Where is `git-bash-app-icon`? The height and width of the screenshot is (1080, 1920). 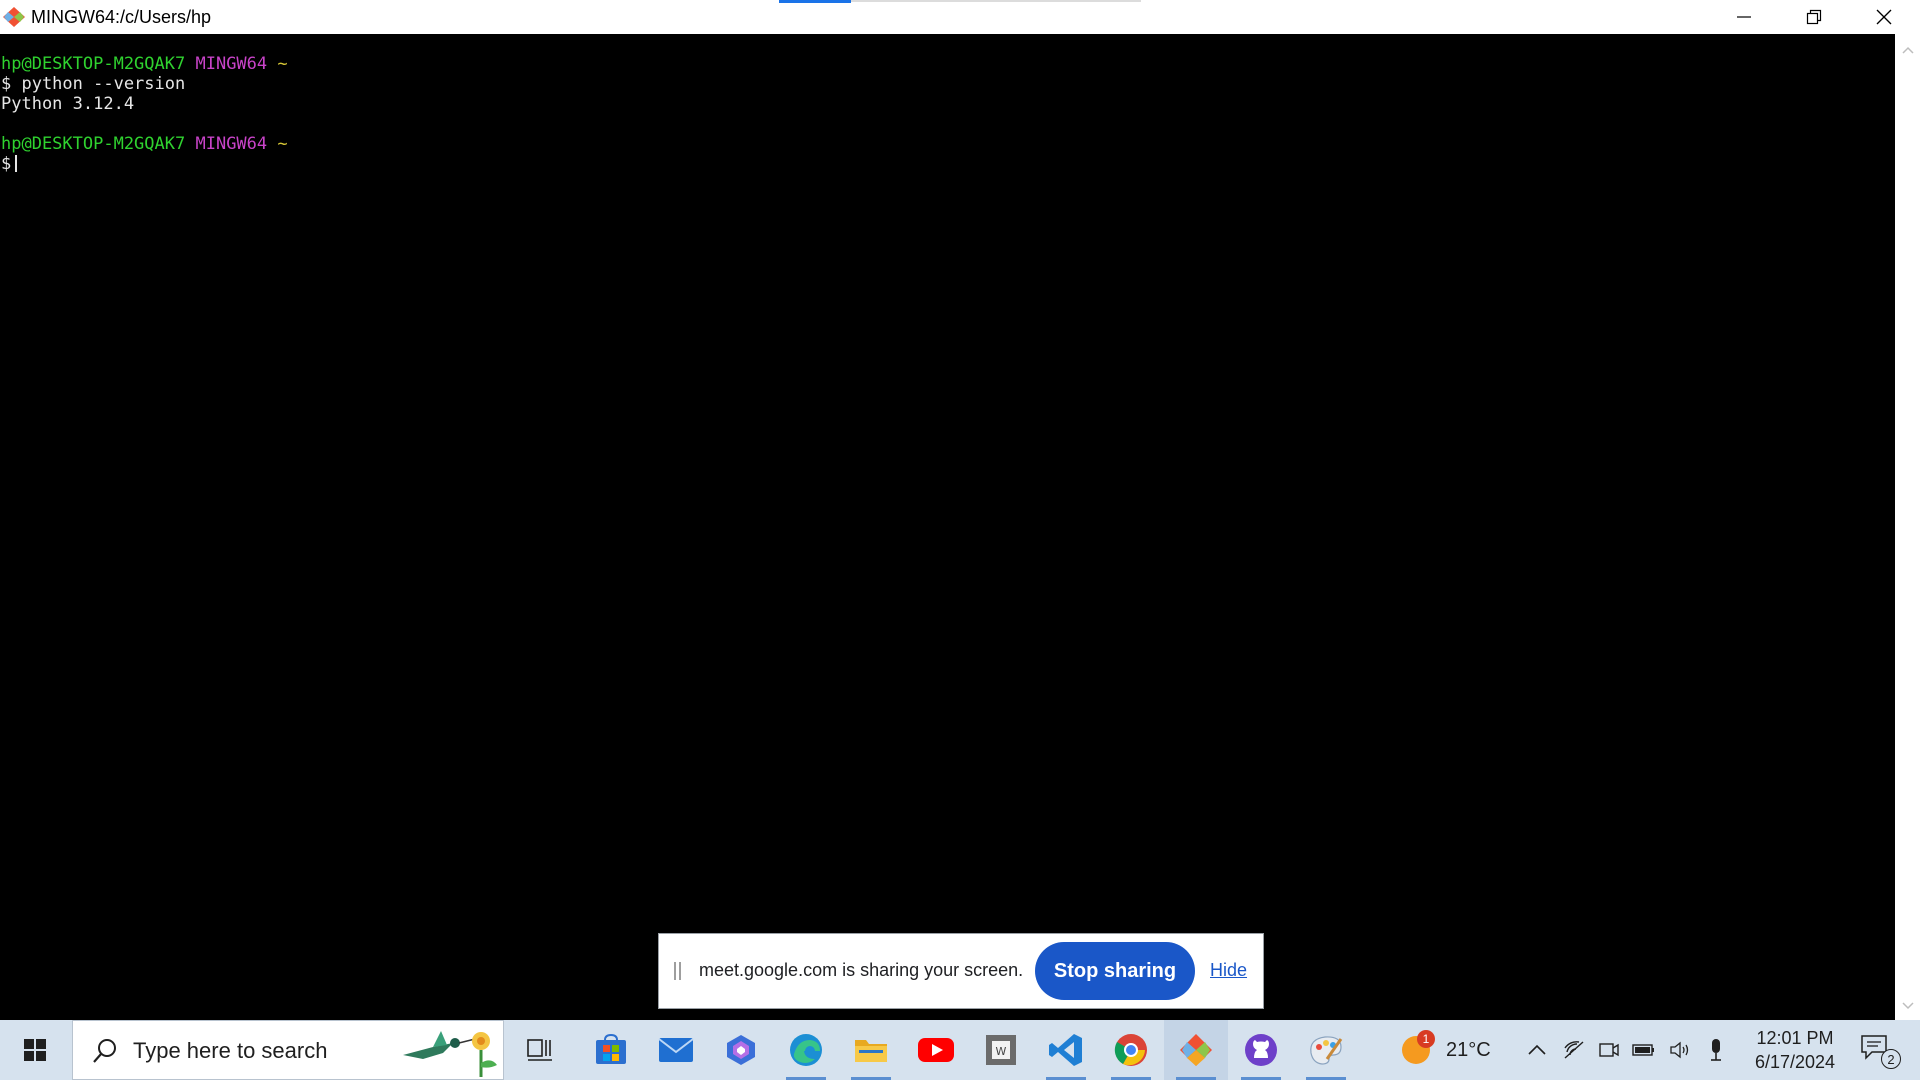 git-bash-app-icon is located at coordinates (14, 17).